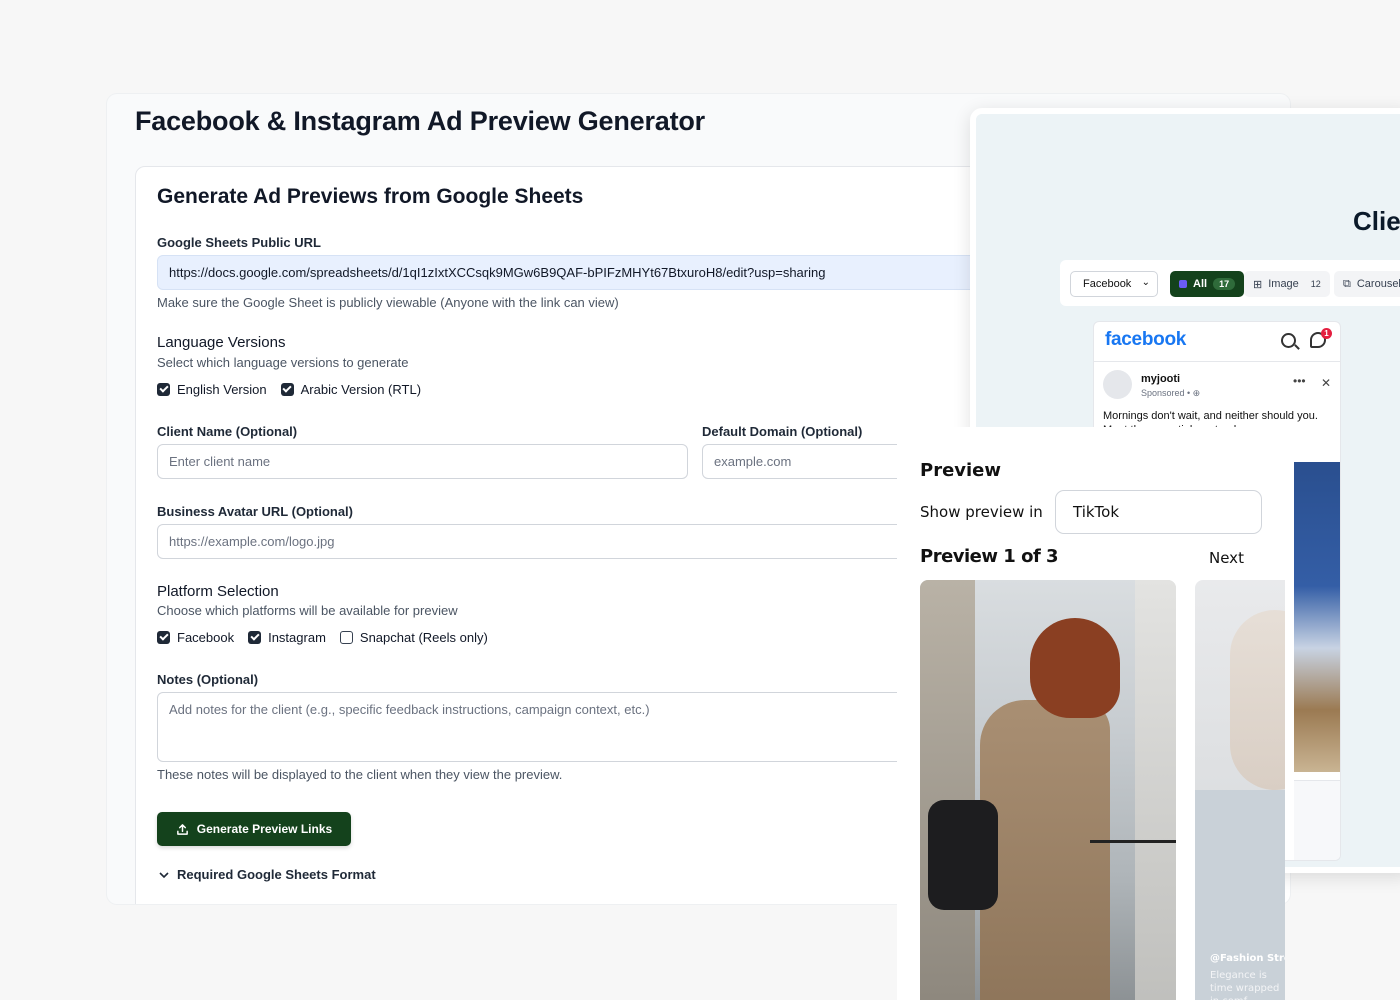  What do you see at coordinates (961, 470) in the screenshot?
I see `preview-title: Preview` at bounding box center [961, 470].